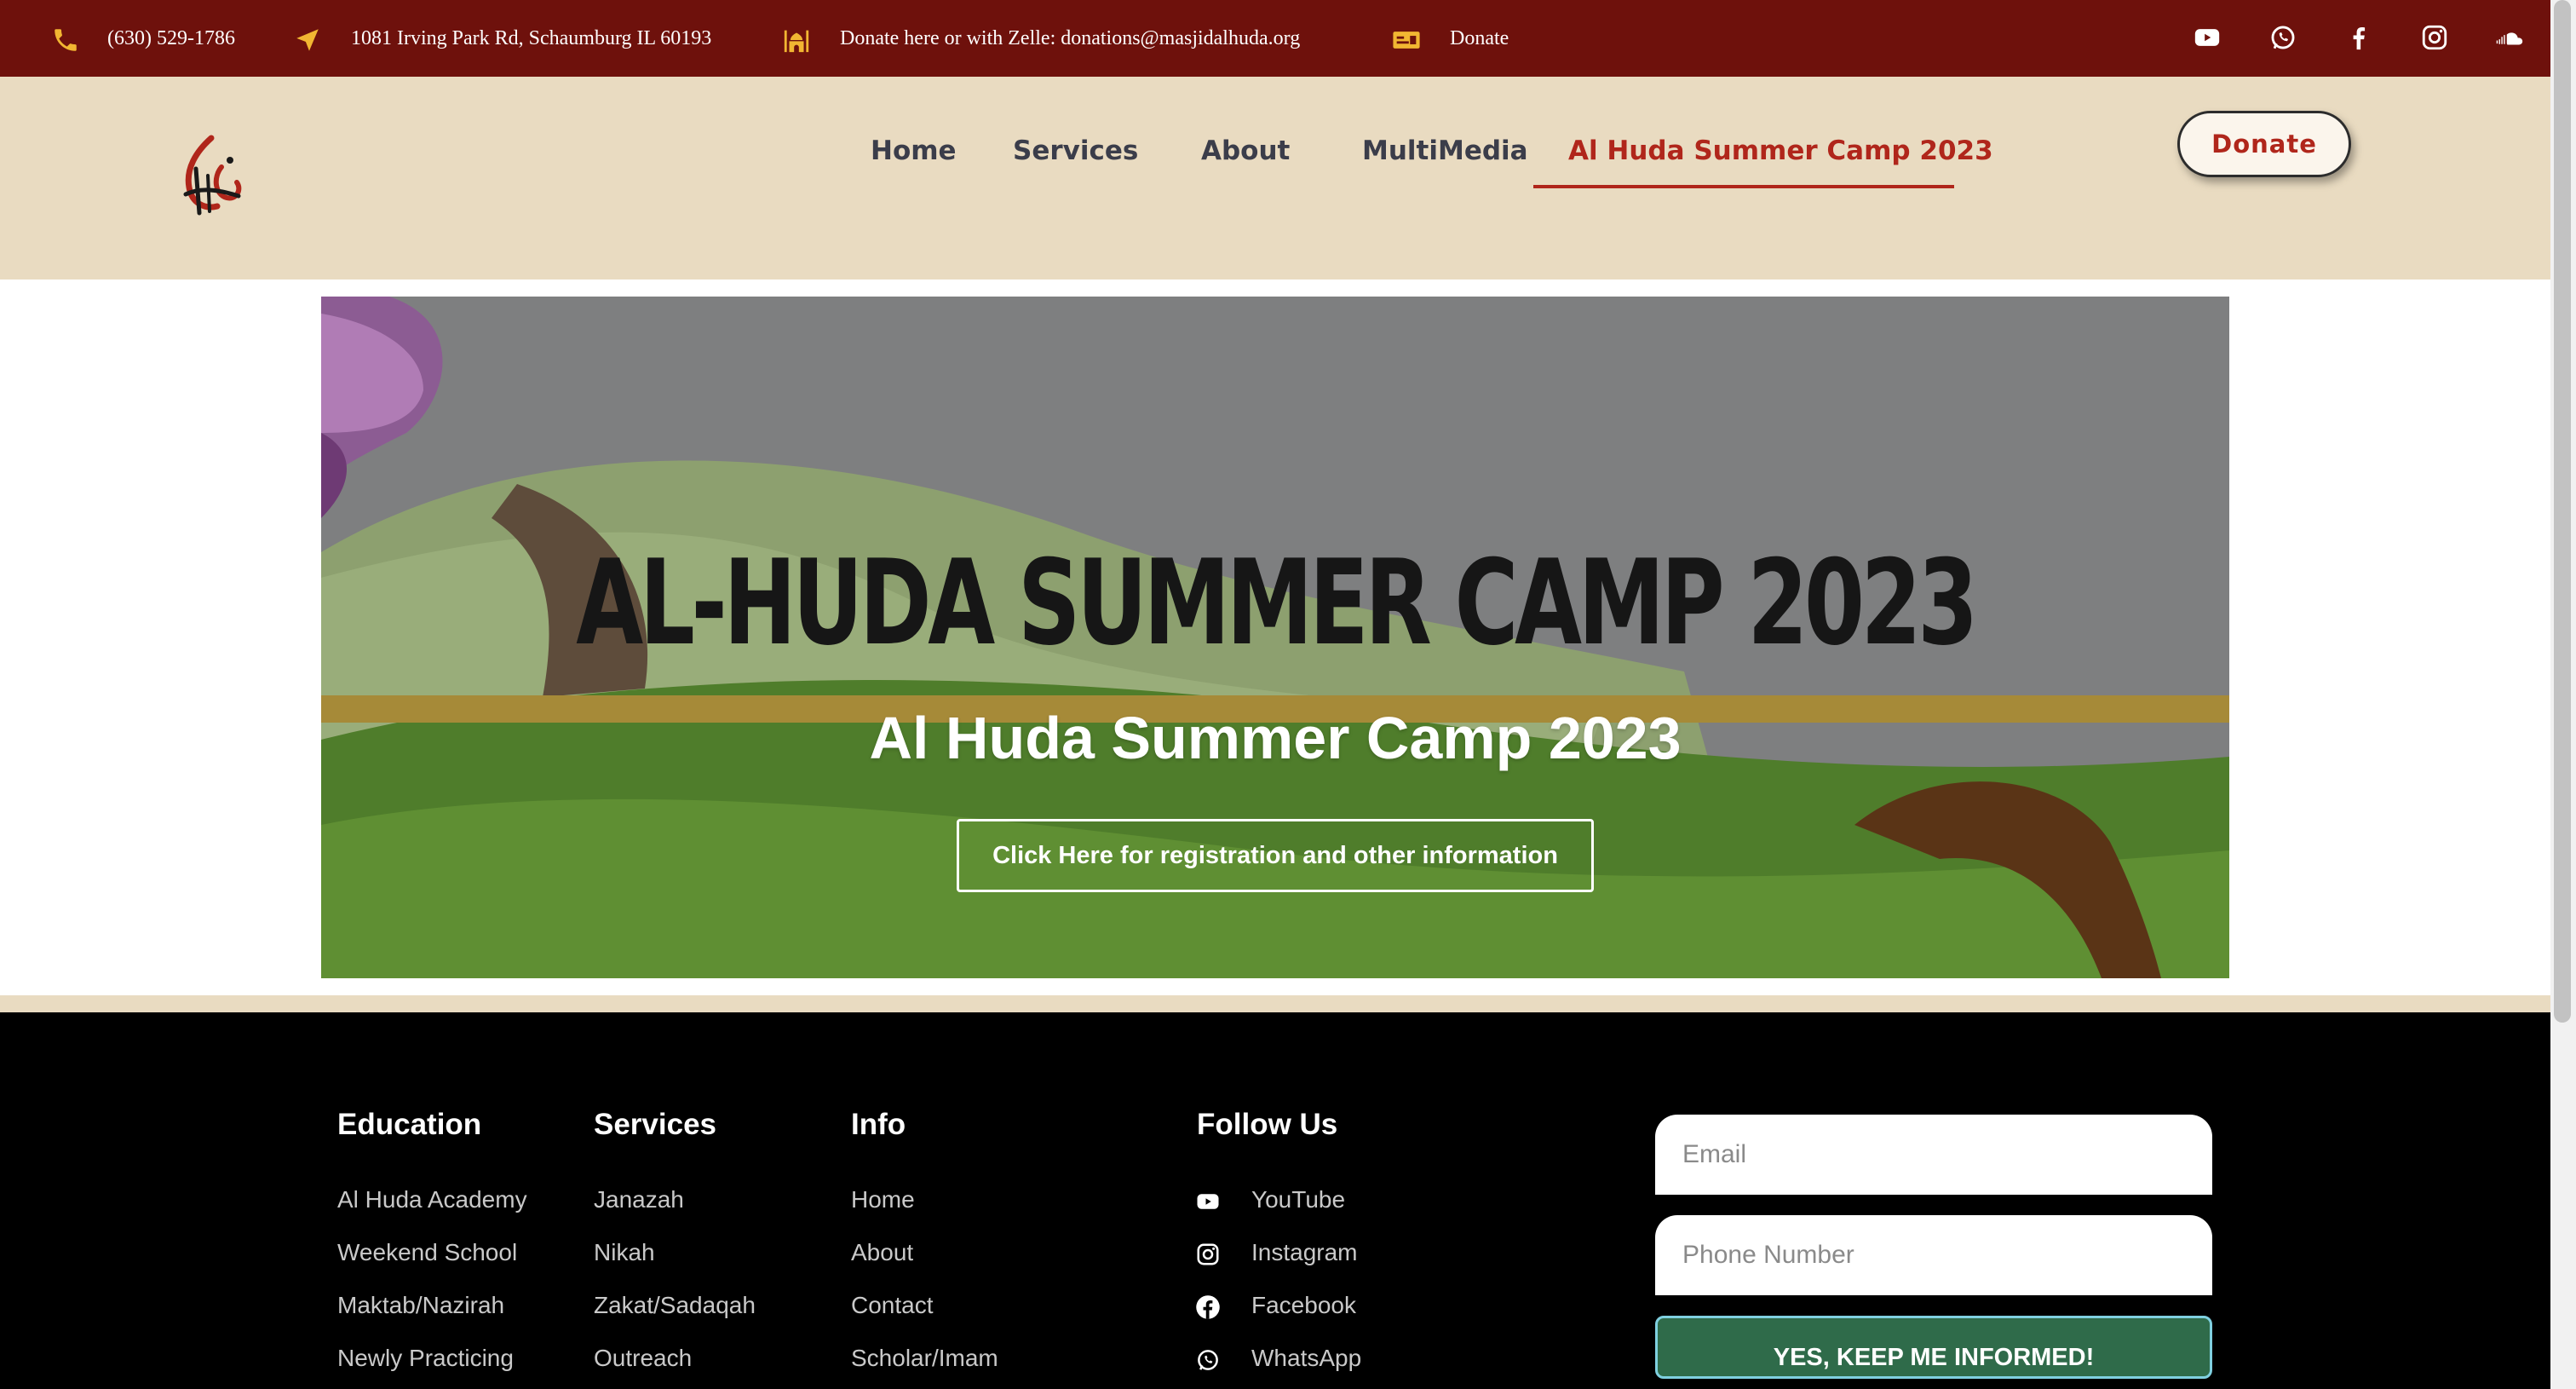 The width and height of the screenshot is (2576, 1389). What do you see at coordinates (307, 40) in the screenshot?
I see `location-arrow-icon` at bounding box center [307, 40].